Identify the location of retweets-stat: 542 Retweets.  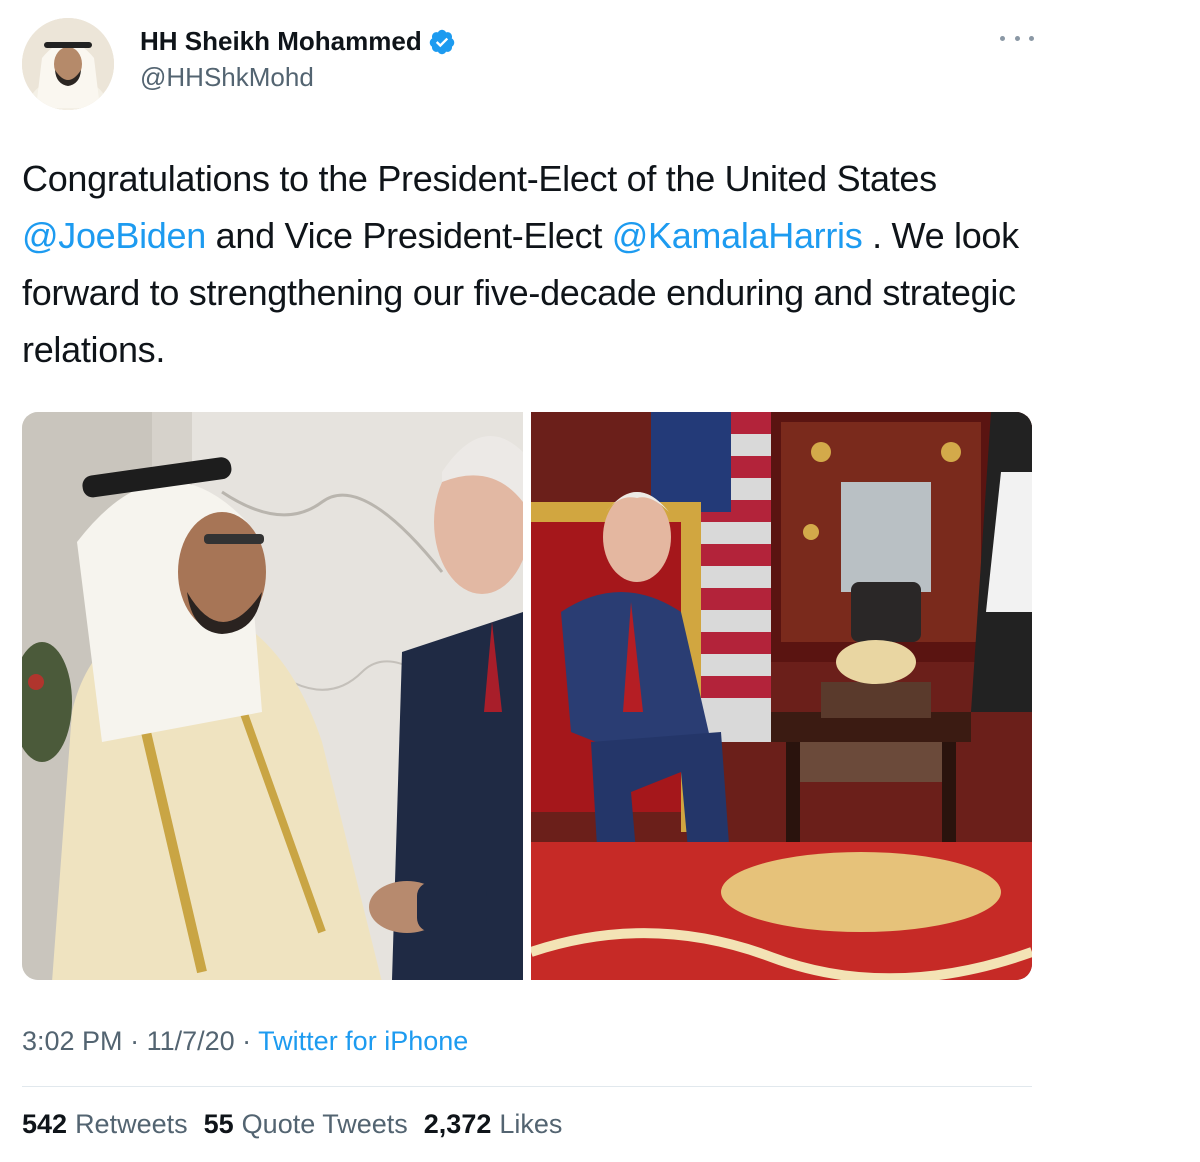
(105, 1124).